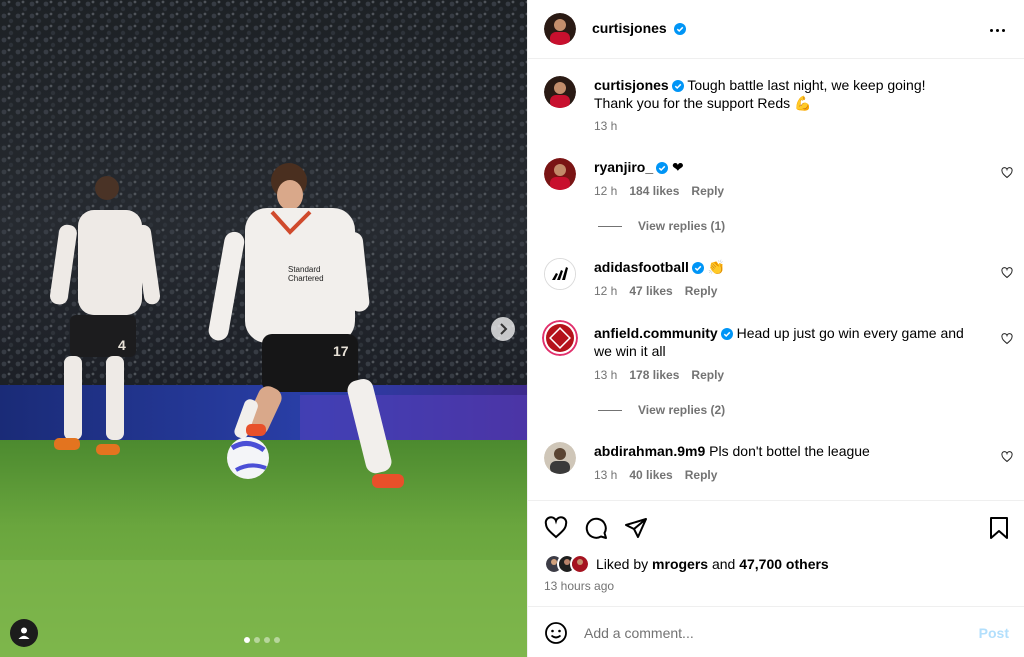 This screenshot has width=1024, height=657. What do you see at coordinates (784, 167) in the screenshot?
I see `comment-text-block: ryanjiro_ ❤` at bounding box center [784, 167].